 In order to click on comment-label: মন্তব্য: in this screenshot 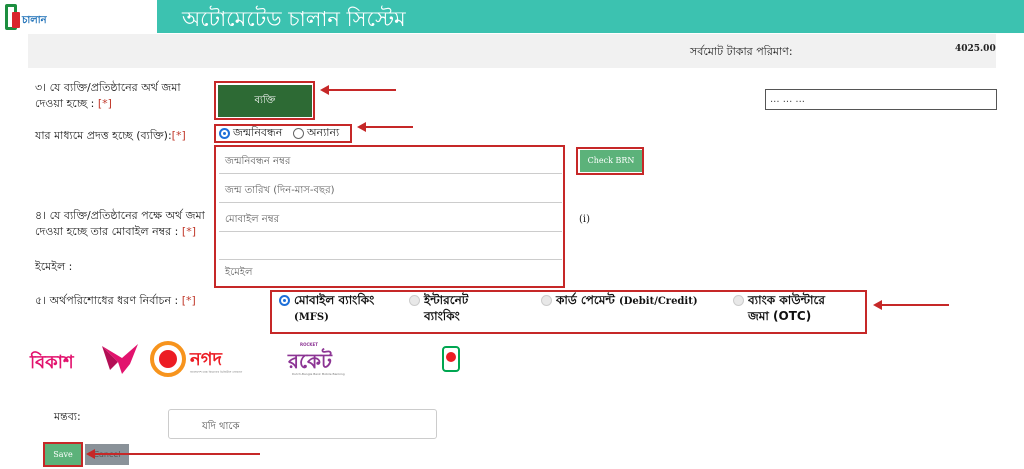, I will do `click(67, 416)`.